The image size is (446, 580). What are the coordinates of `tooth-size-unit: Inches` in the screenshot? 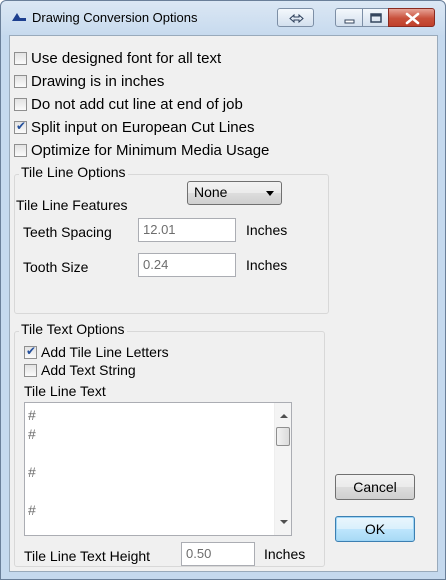 It's located at (267, 265).